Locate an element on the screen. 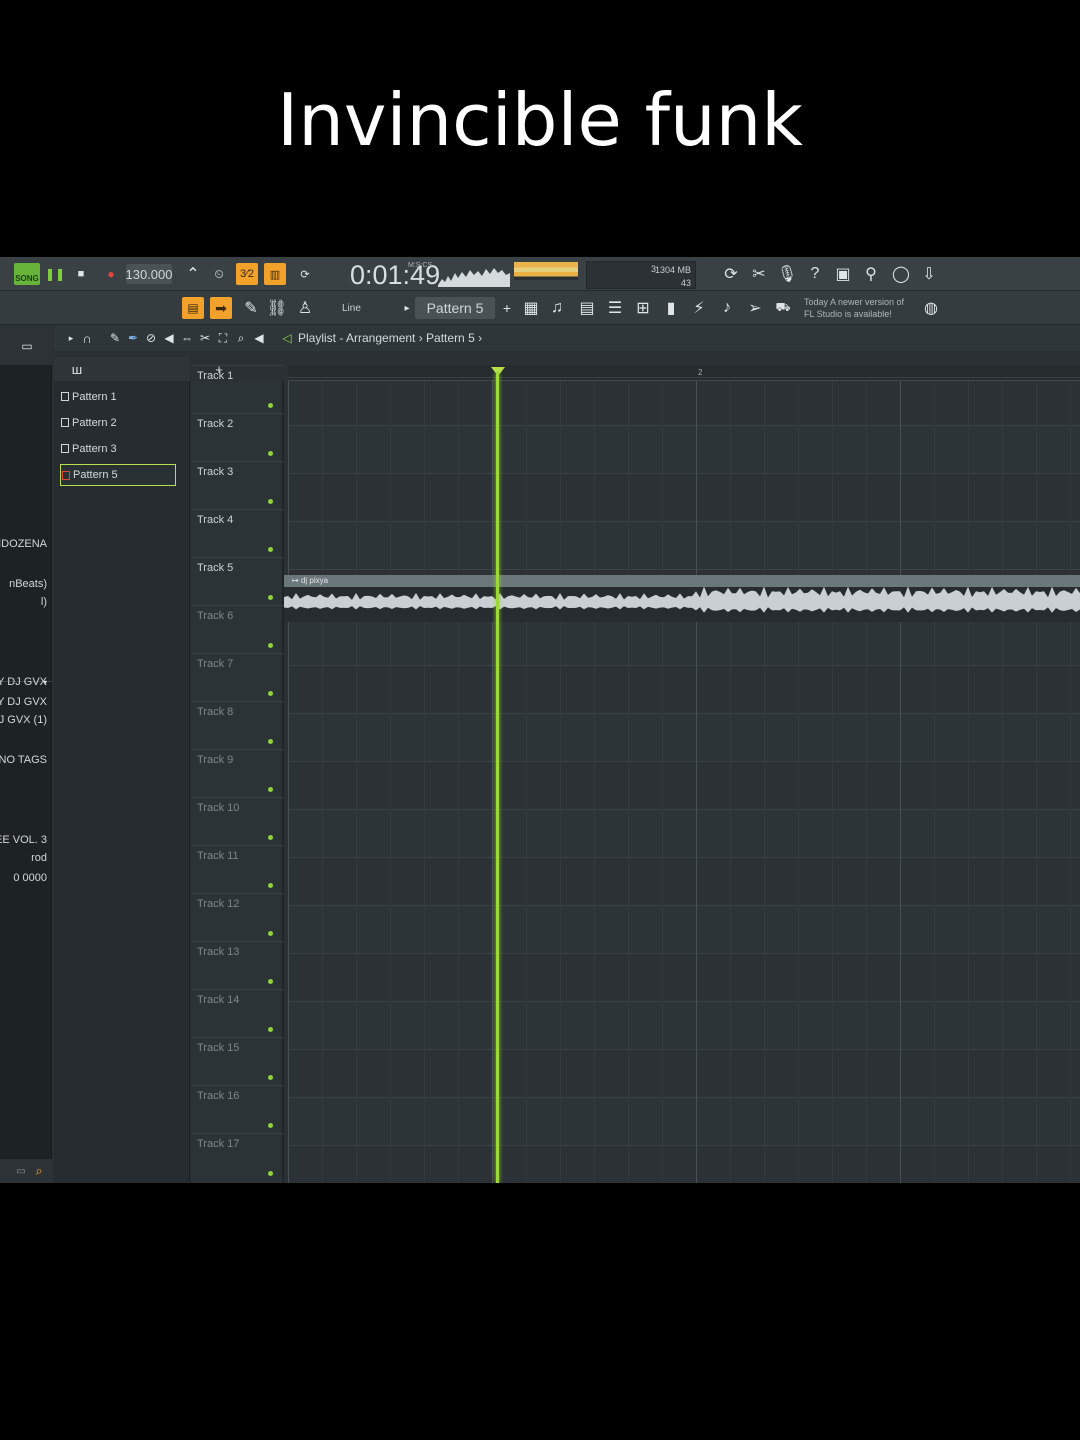  cart-icon: ⛟ is located at coordinates (783, 308).